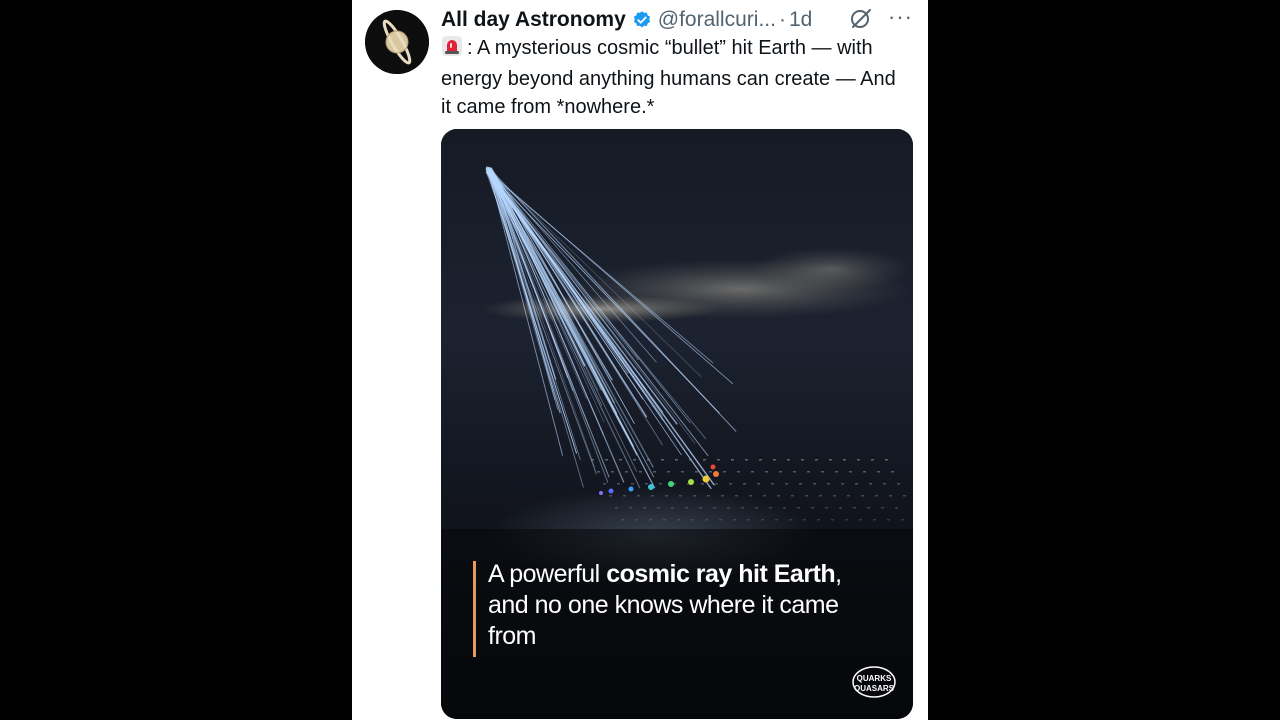 The width and height of the screenshot is (1280, 720). Describe the element at coordinates (452, 50) in the screenshot. I see `siren-emoji-icon` at that location.